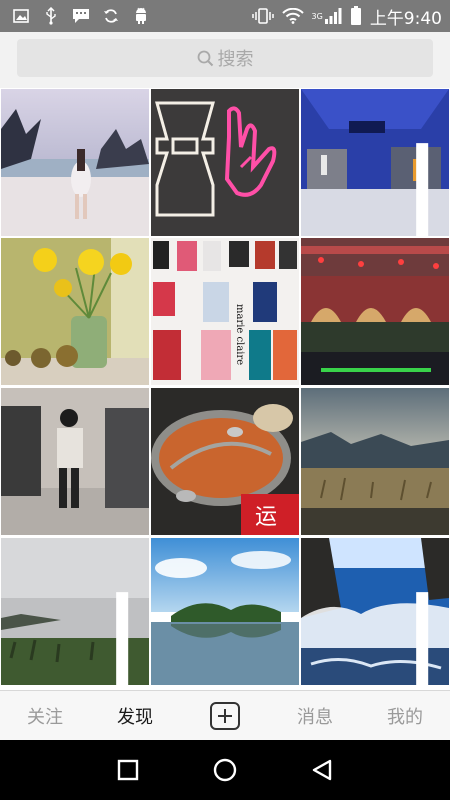 Image resolution: width=450 pixels, height=800 pixels. I want to click on vibrate-icon, so click(262, 16).